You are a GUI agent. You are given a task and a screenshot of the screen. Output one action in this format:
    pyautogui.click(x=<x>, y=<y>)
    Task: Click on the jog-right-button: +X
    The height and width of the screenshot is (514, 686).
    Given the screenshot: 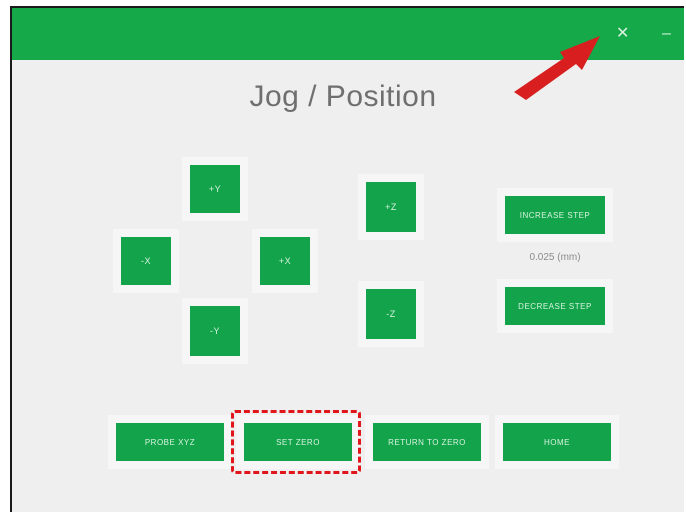 What is the action you would take?
    pyautogui.click(x=285, y=261)
    